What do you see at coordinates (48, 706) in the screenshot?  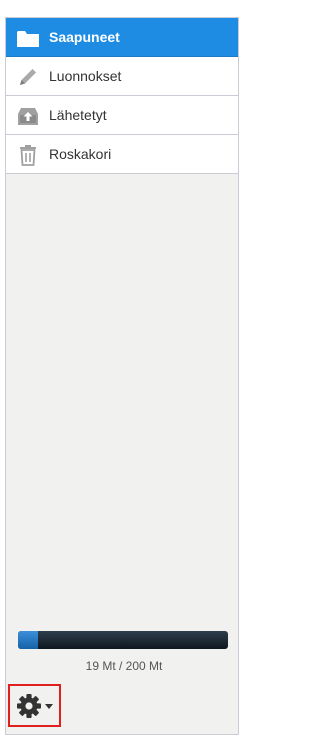 I see `caret-down-icon` at bounding box center [48, 706].